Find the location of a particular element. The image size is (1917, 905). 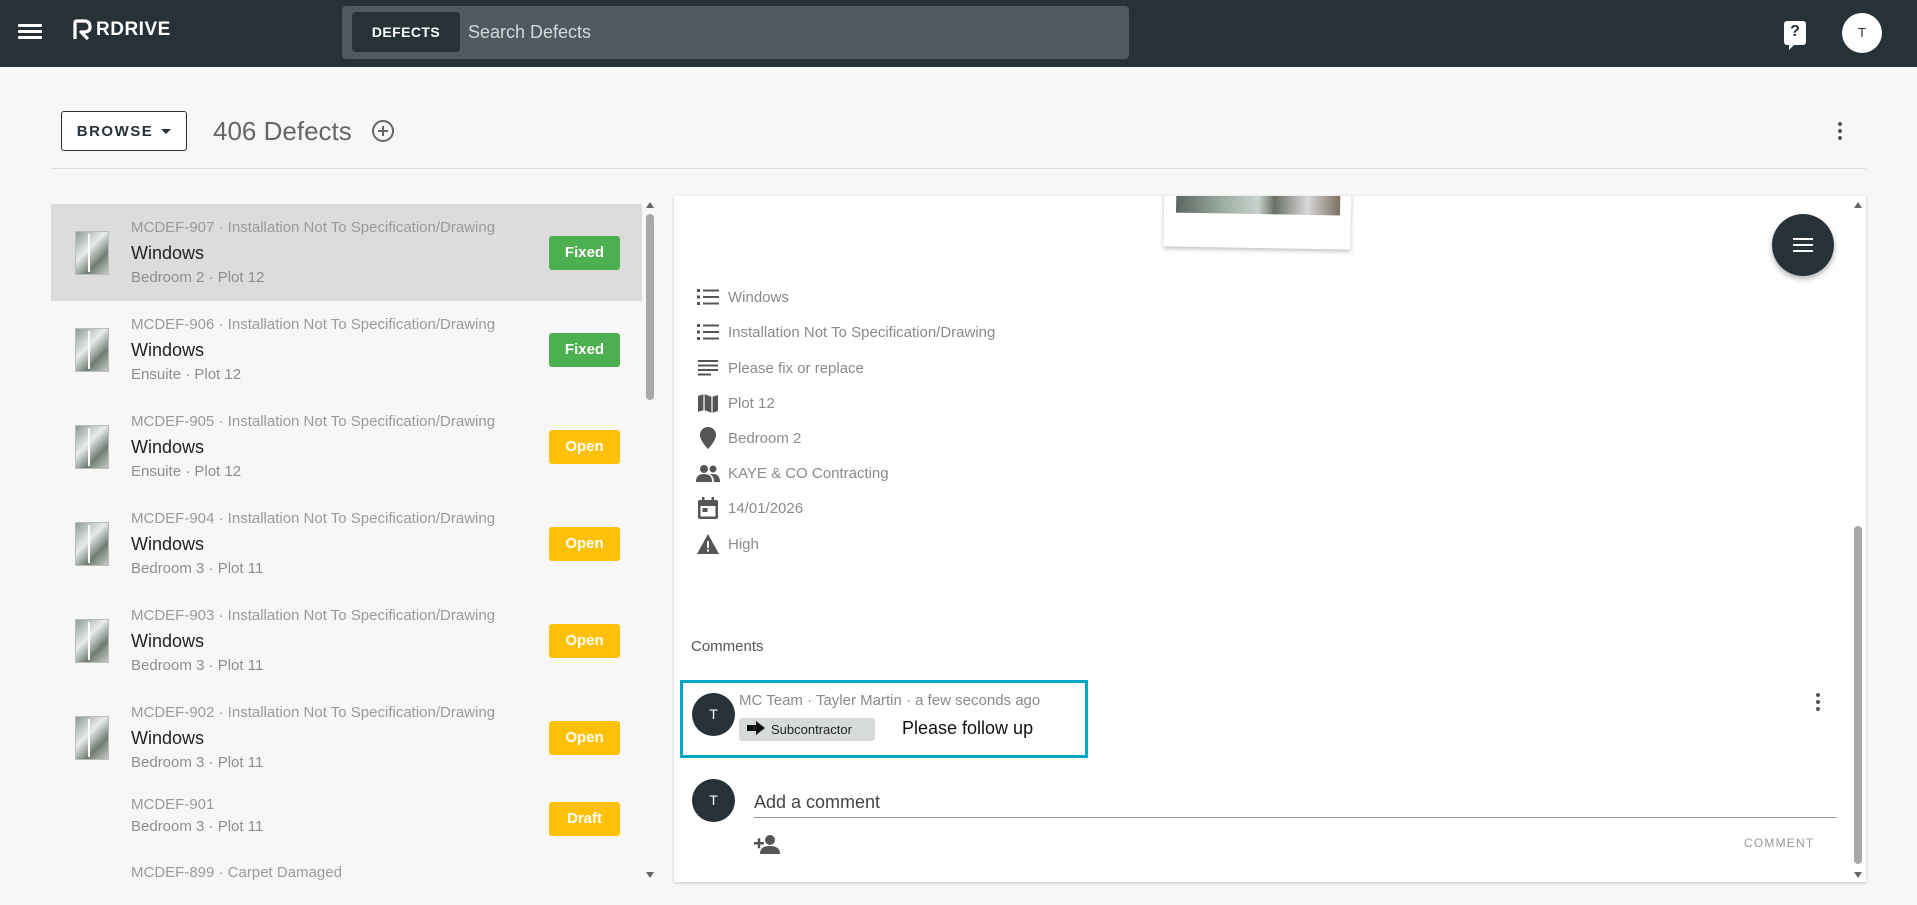

property-plot: Plot 12 is located at coordinates (735, 403).